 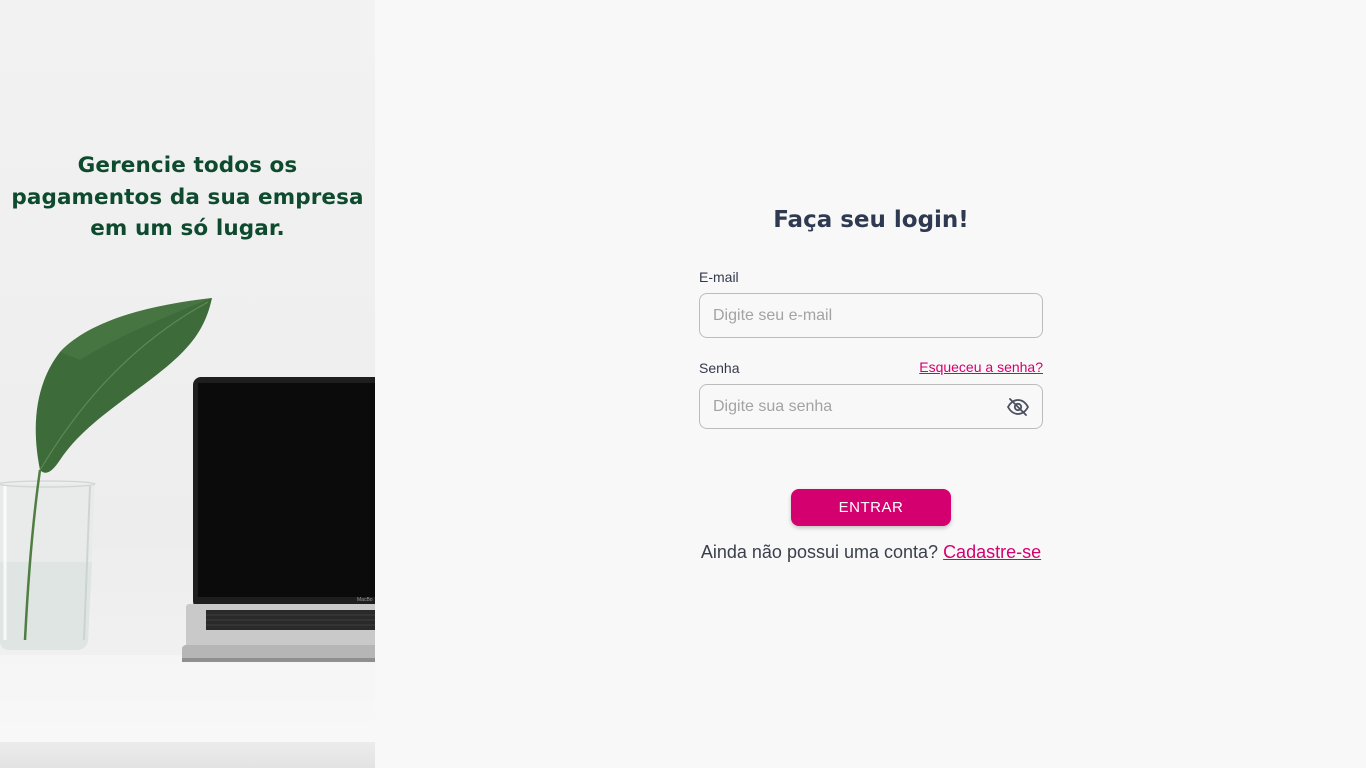 What do you see at coordinates (1018, 407) in the screenshot?
I see `eye-off-icon` at bounding box center [1018, 407].